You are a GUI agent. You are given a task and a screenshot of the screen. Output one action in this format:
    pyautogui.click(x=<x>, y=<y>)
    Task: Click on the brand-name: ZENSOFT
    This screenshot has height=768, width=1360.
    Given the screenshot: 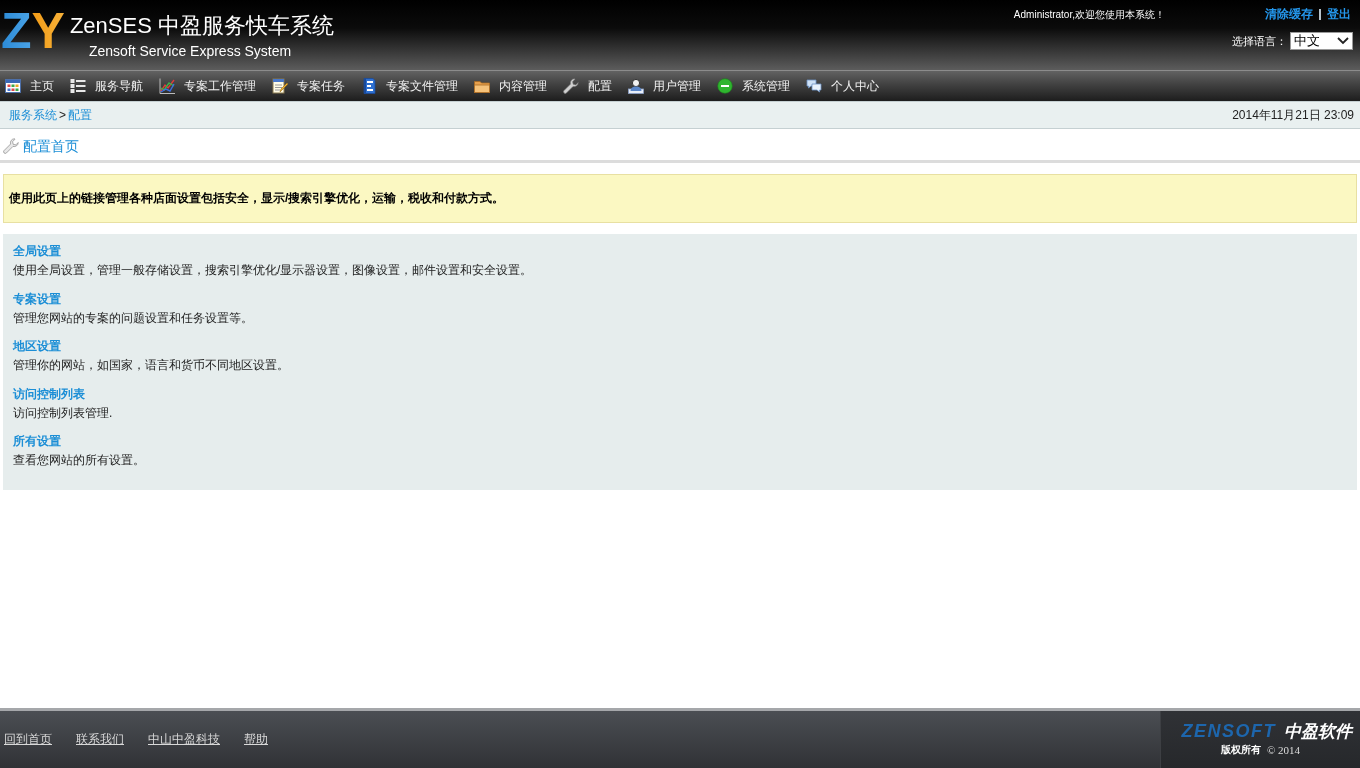 What is the action you would take?
    pyautogui.click(x=1228, y=731)
    